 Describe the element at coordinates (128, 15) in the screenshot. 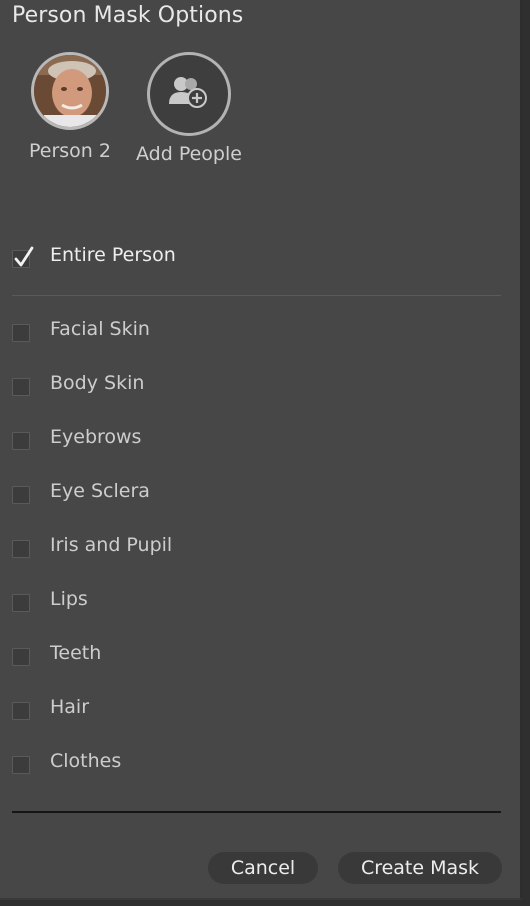

I see `panel-title: Person Mask Options` at that location.